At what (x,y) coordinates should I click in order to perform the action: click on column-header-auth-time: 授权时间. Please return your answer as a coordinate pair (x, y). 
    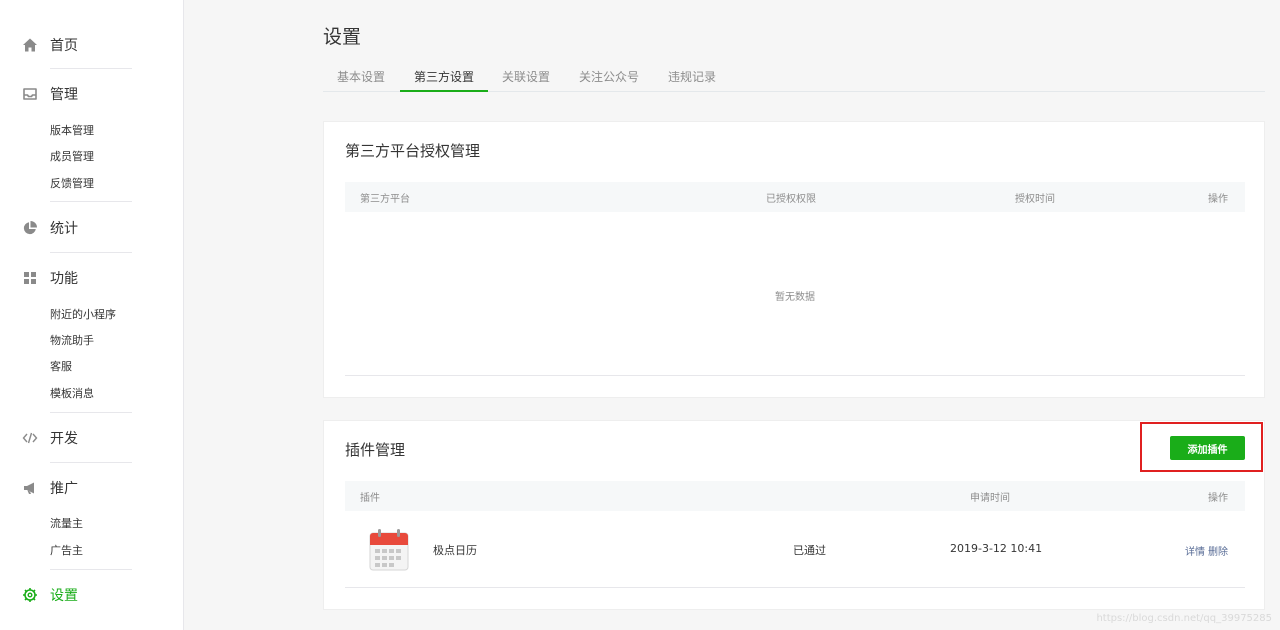
    Looking at the image, I should click on (1035, 199).